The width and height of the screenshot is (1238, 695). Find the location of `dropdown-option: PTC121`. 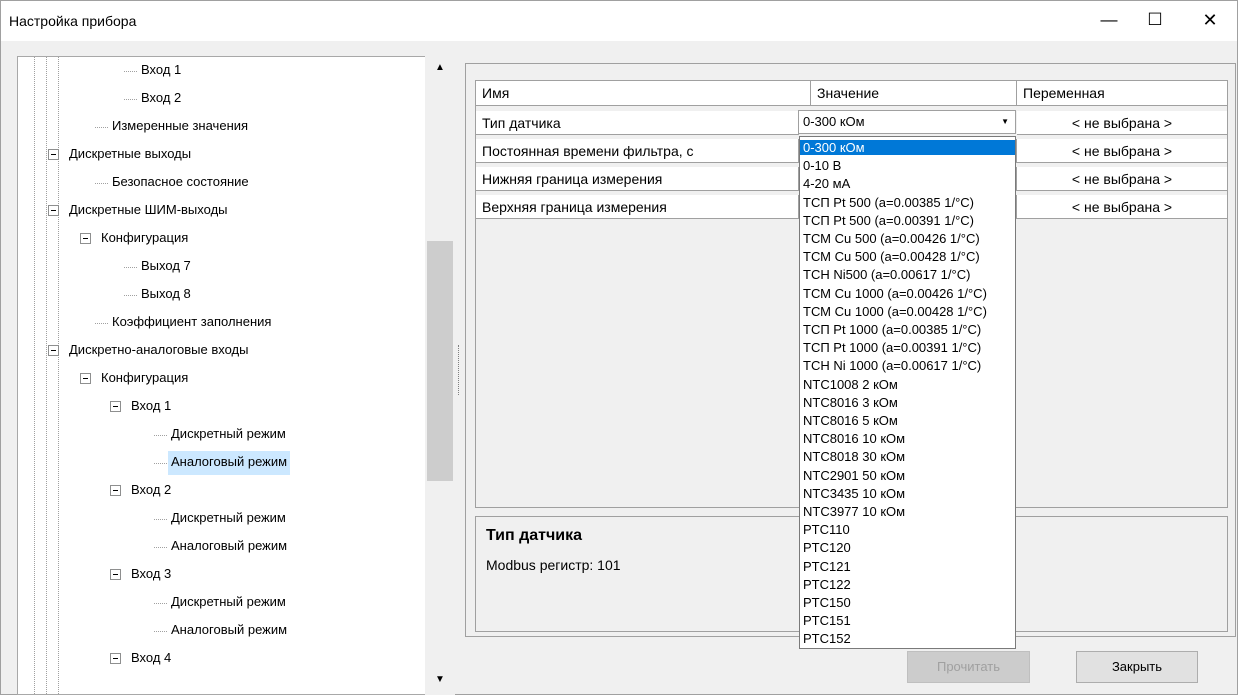

dropdown-option: PTC121 is located at coordinates (907, 566).